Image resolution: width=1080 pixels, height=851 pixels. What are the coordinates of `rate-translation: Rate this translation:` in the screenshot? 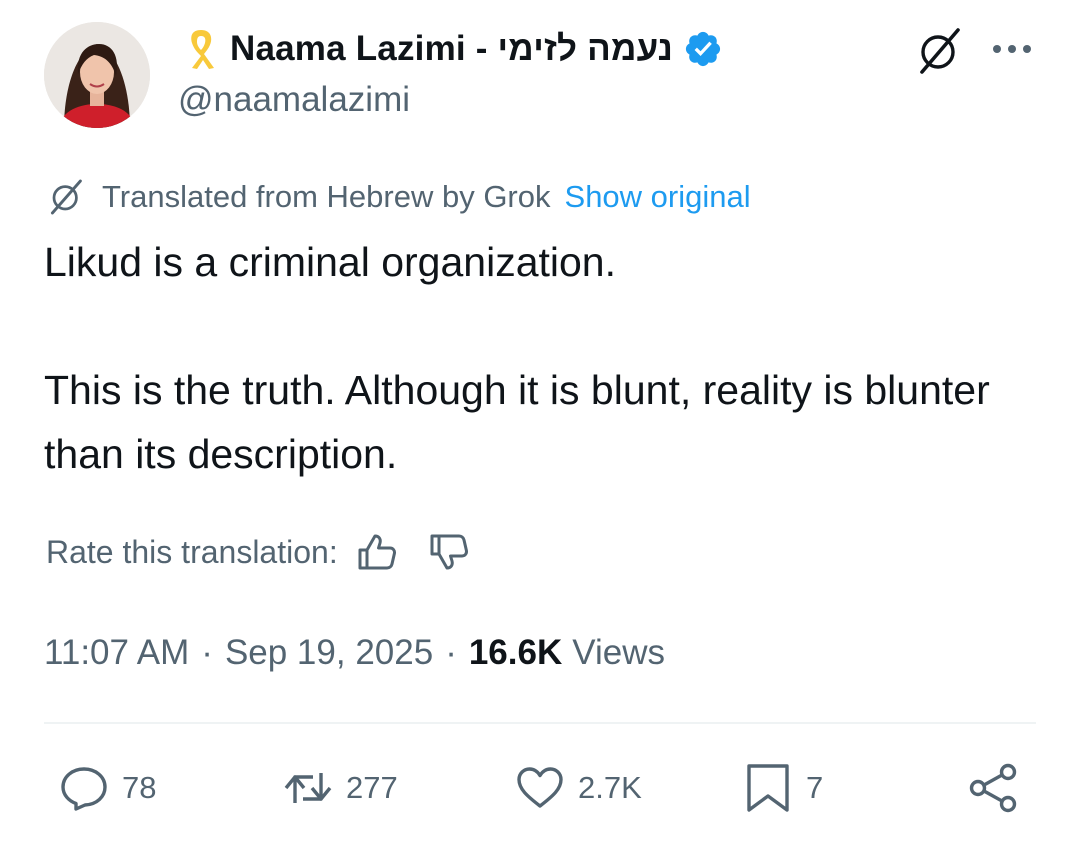 It's located at (258, 552).